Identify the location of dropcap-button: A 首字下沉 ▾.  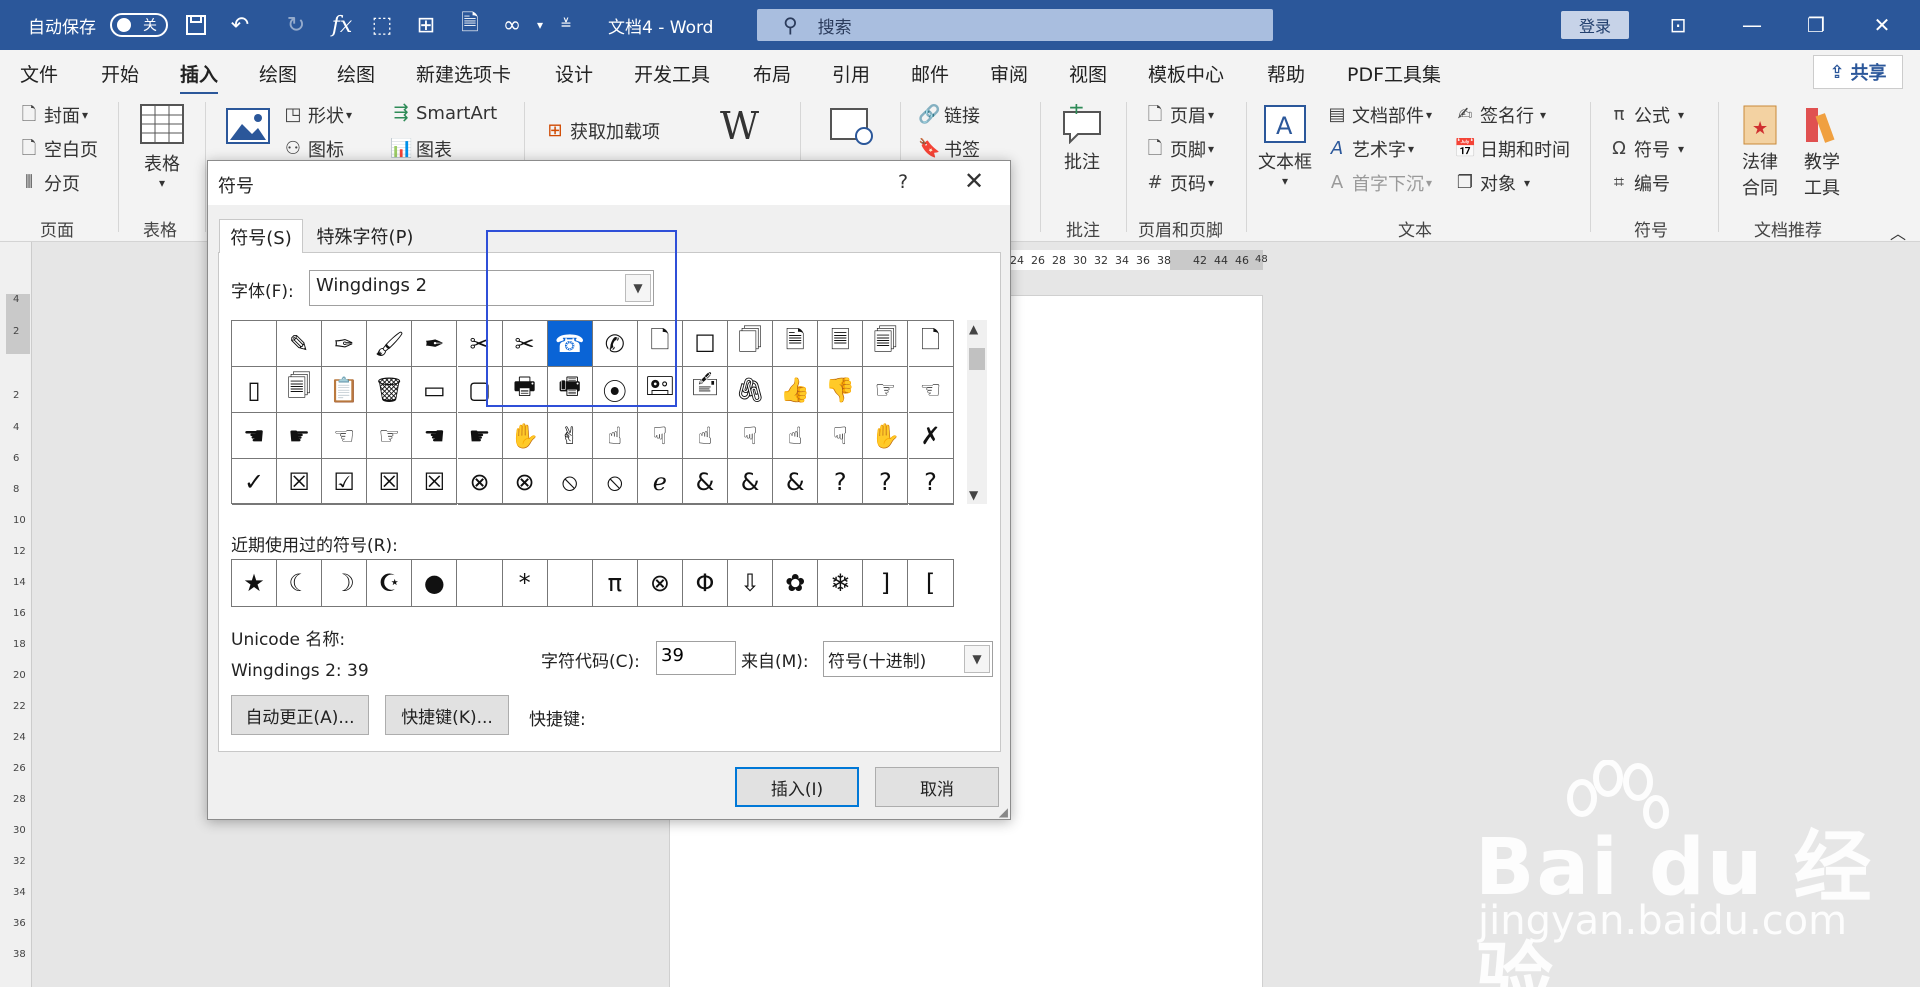
(1379, 183).